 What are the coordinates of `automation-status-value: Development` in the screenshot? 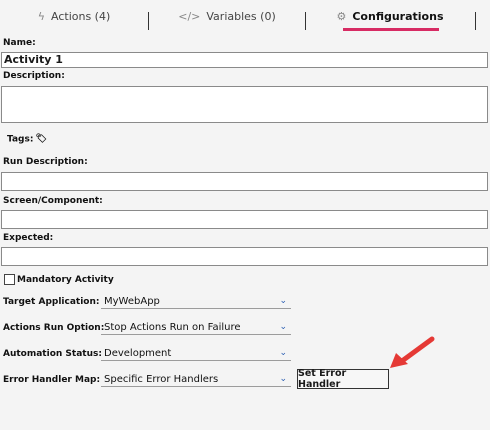 It's located at (138, 353).